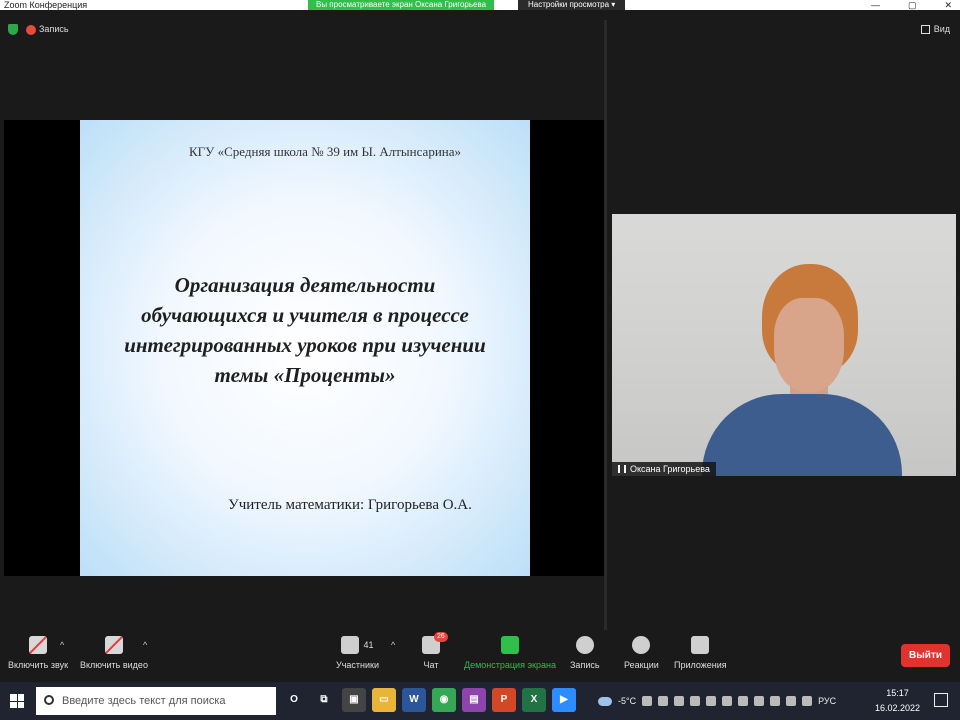  I want to click on taskbar-search: Введите здесь текст для поиска, so click(156, 701).